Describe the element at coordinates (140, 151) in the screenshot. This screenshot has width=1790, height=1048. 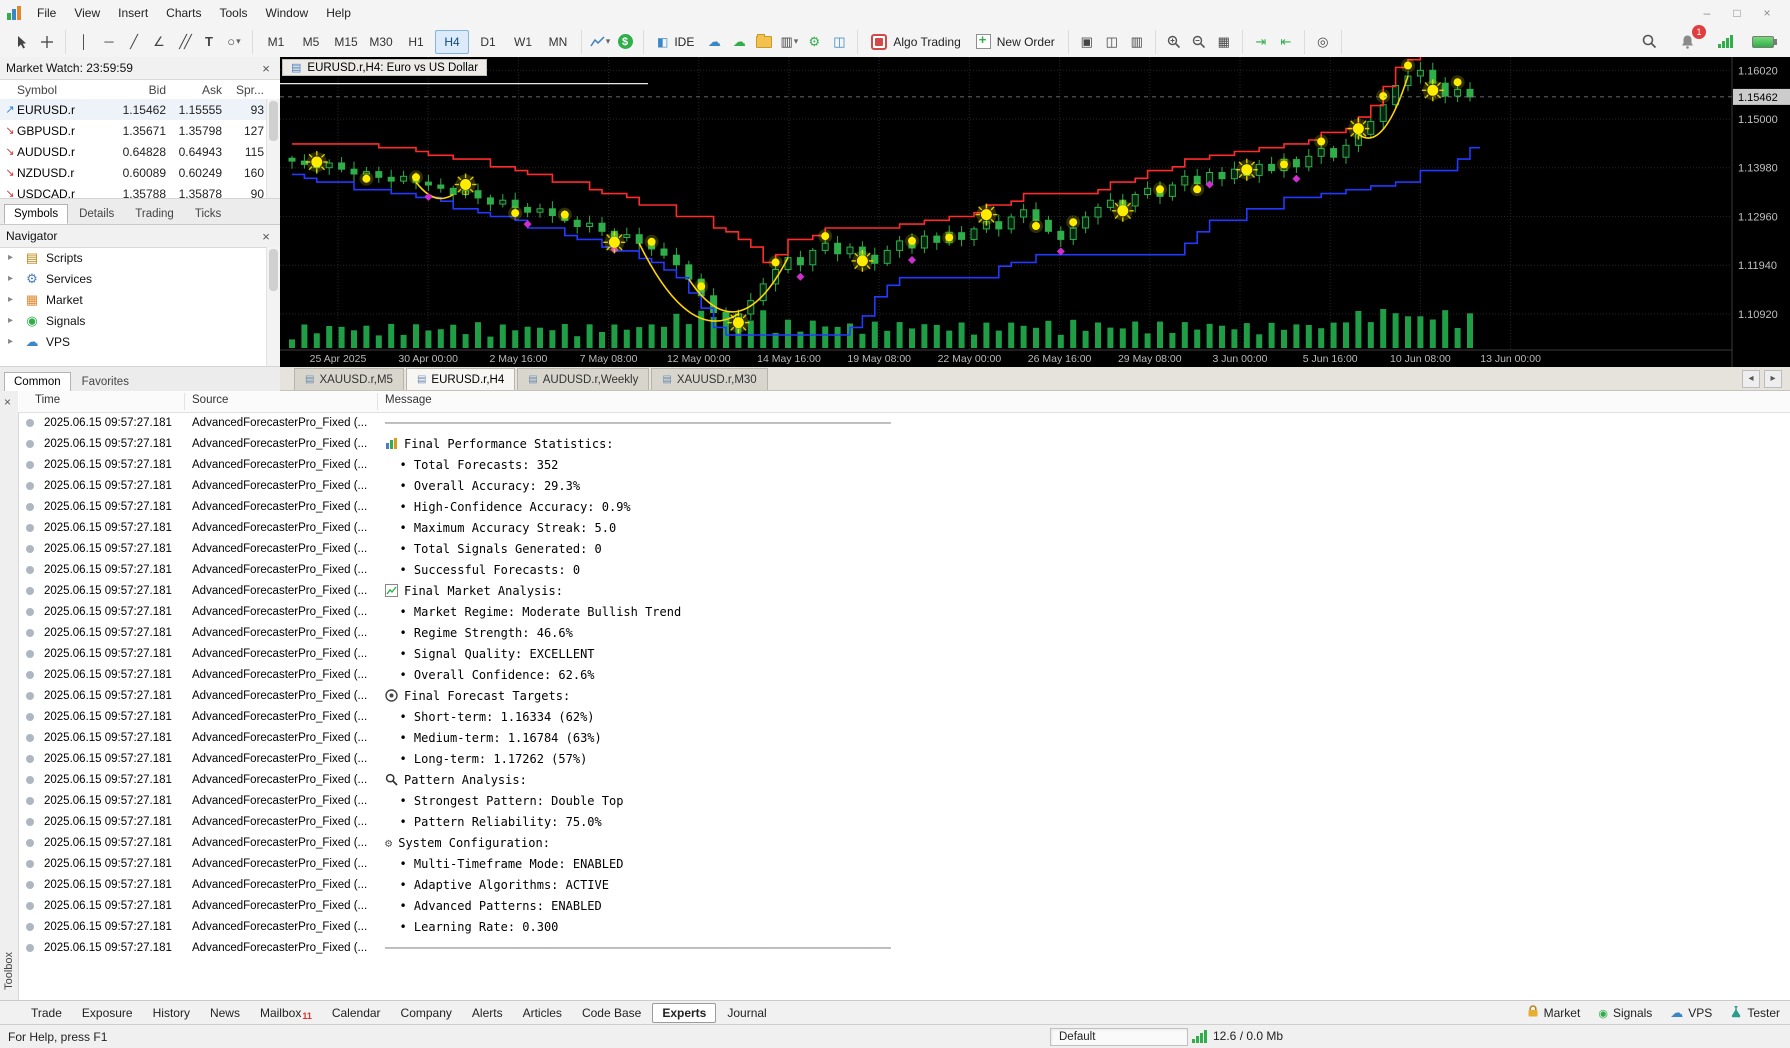
I see `symbol-row-audusd.r: ↘ AUDUSD.r 0.64828 0.64943 115` at that location.